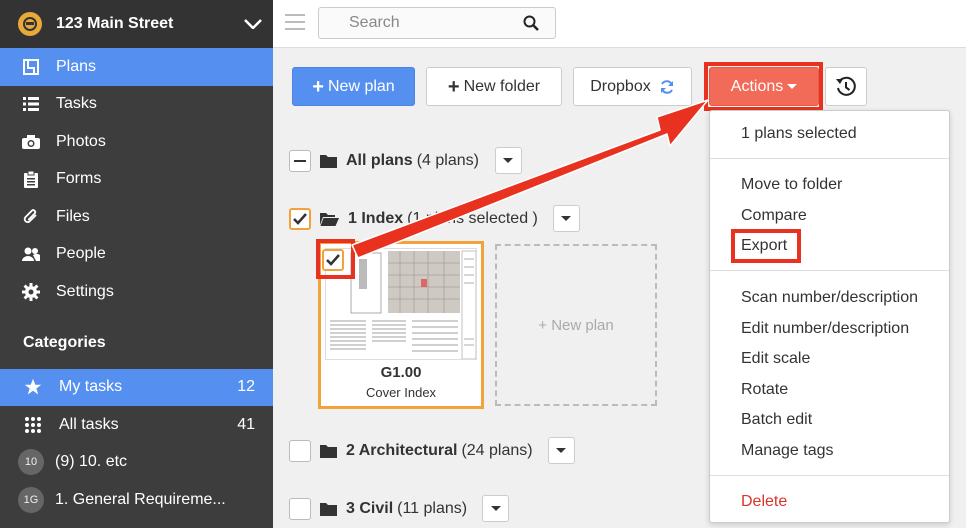 Image resolution: width=966 pixels, height=528 pixels. Describe the element at coordinates (31, 67) in the screenshot. I see `plans-icon` at that location.